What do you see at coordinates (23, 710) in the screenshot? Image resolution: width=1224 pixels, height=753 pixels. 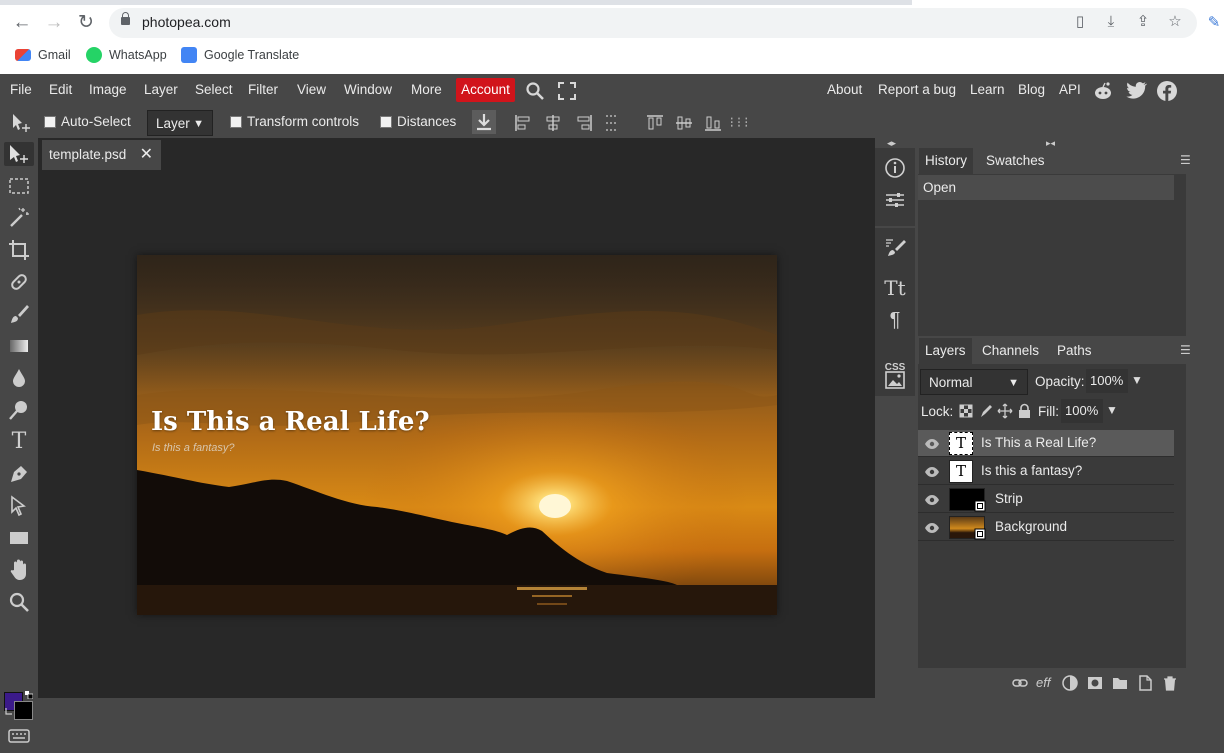 I see `background-color-swatch` at bounding box center [23, 710].